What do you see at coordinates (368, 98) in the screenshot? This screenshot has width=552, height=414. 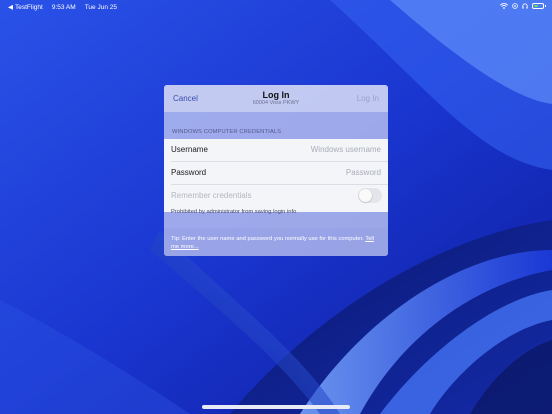 I see `login-button: Log In` at bounding box center [368, 98].